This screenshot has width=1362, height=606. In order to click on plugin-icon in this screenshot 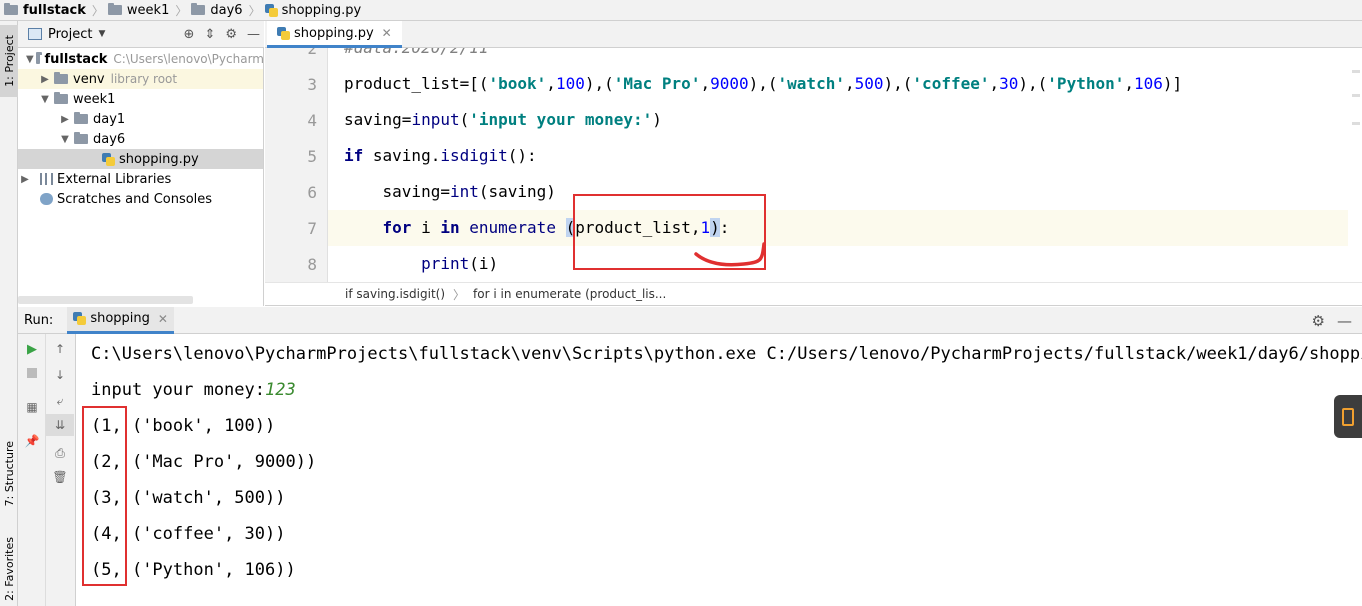, I will do `click(1348, 416)`.